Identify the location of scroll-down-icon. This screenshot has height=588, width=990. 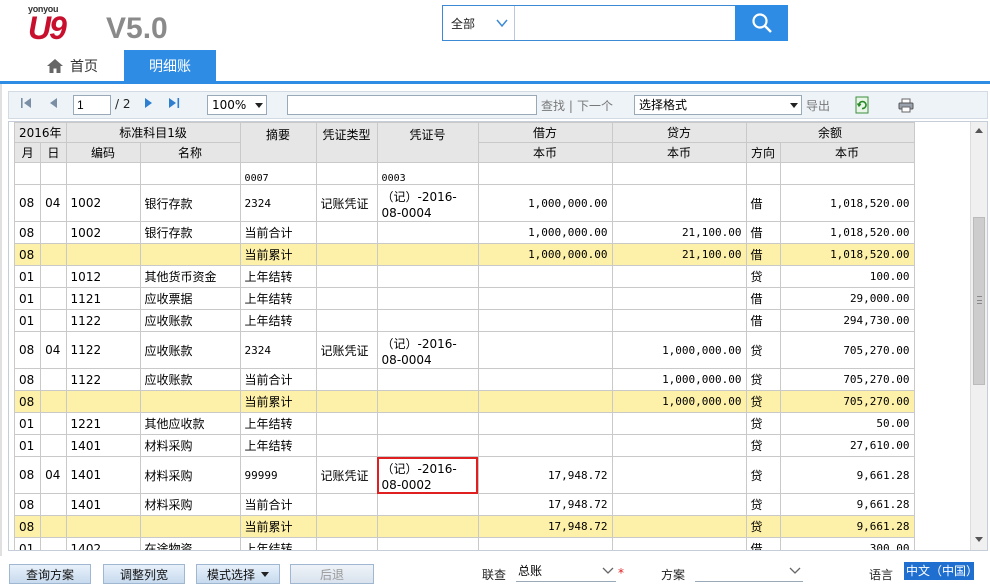
(979, 539).